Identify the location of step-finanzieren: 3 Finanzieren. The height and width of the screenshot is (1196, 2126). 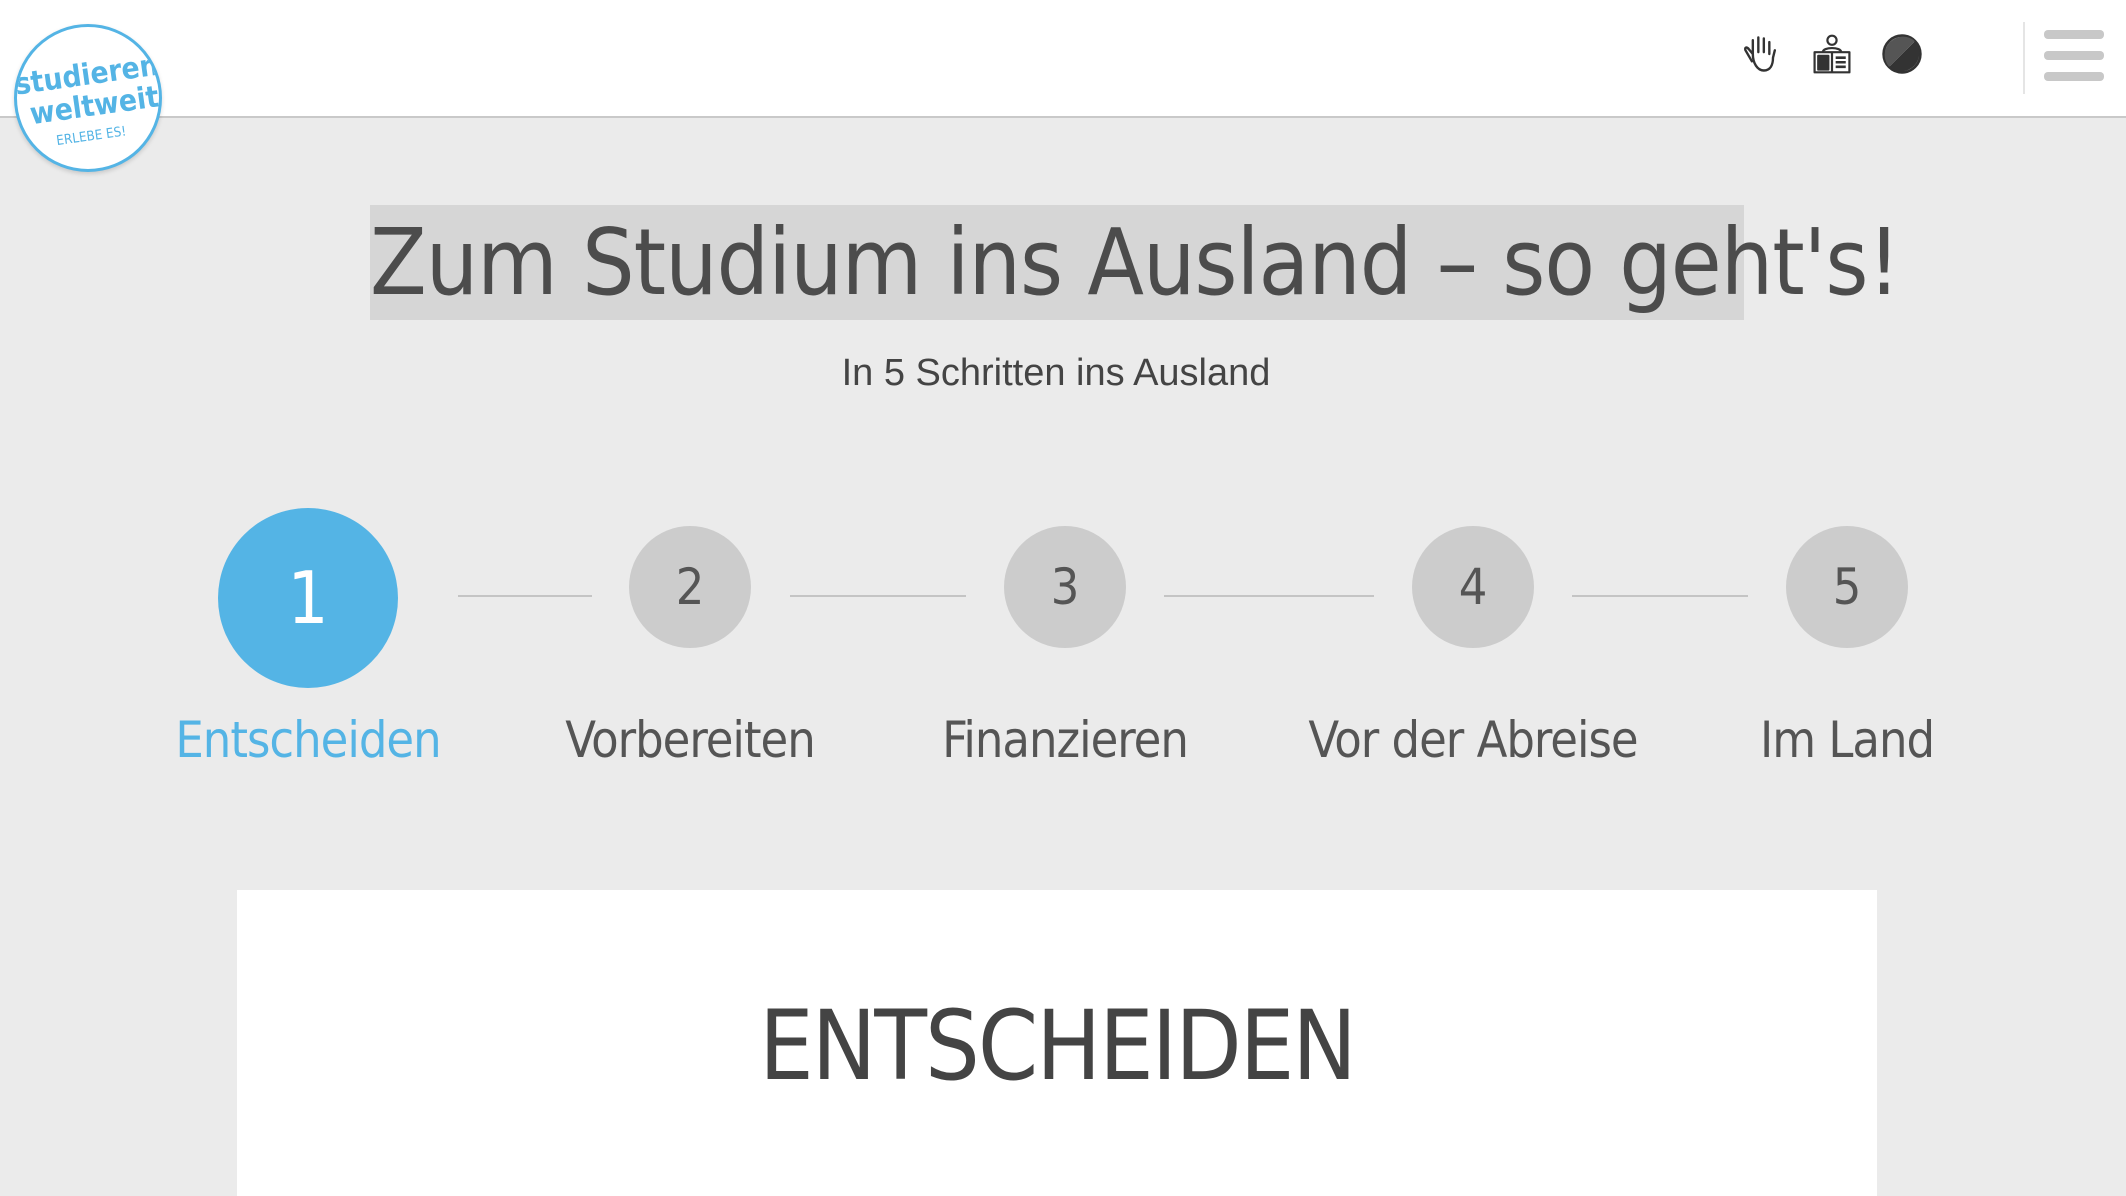
(1065, 647).